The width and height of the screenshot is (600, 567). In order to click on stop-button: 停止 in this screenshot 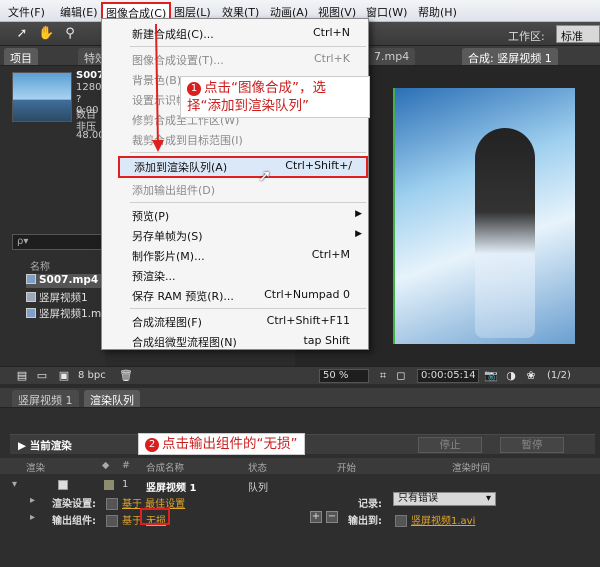, I will do `click(450, 445)`.